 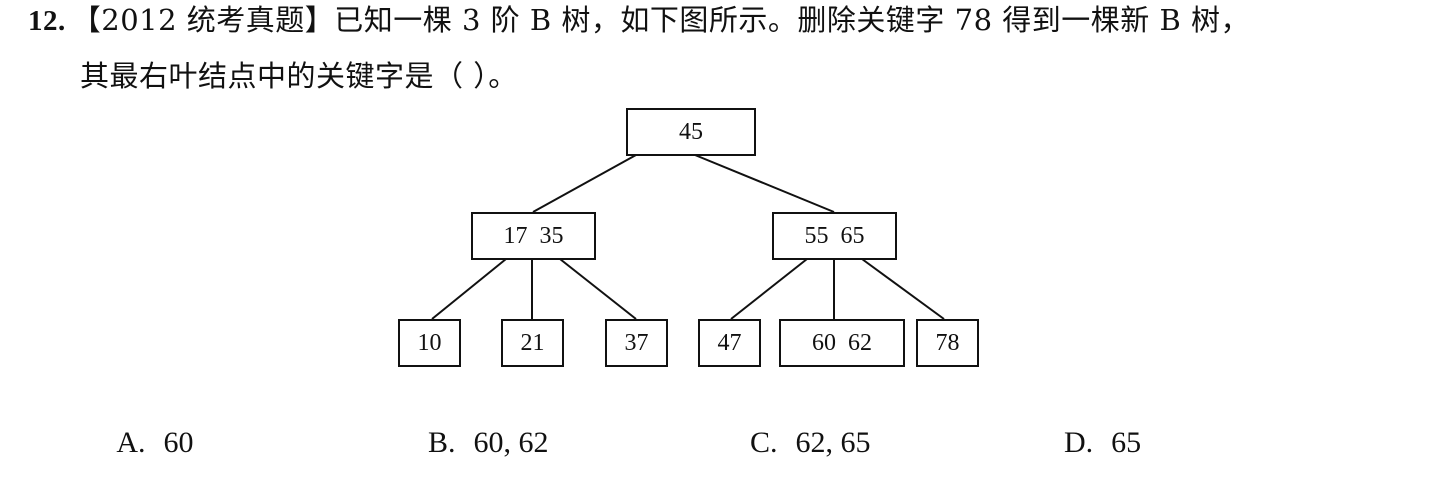 What do you see at coordinates (833, 442) in the screenshot?
I see `option-c-text: 62, 65` at bounding box center [833, 442].